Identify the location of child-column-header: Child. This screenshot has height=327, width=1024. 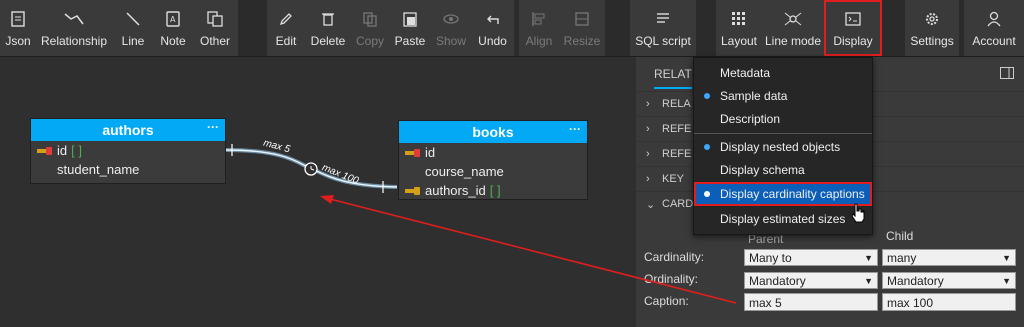
(900, 236).